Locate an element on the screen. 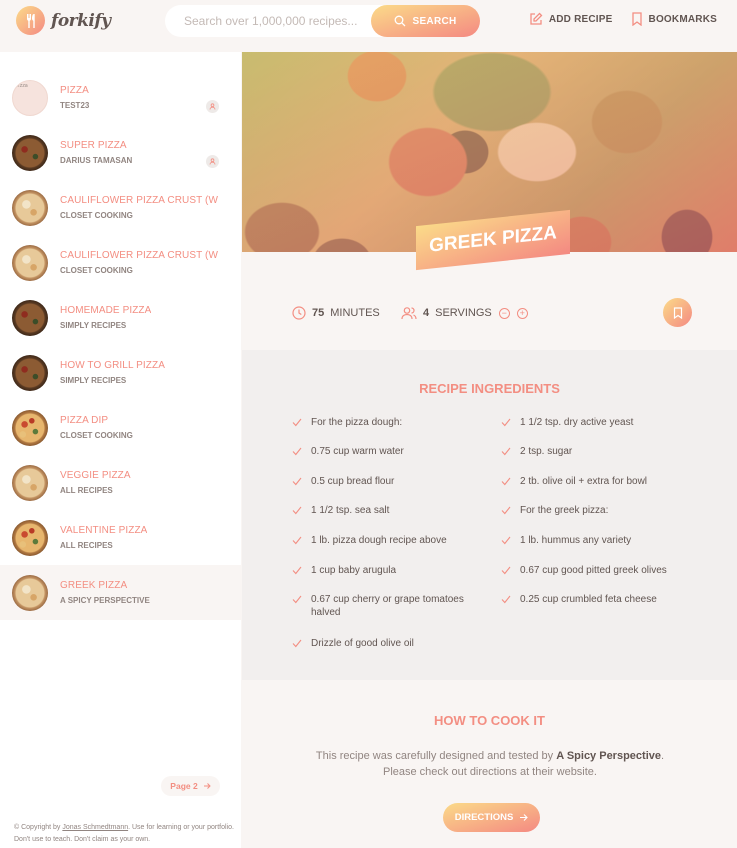 The height and width of the screenshot is (848, 737). ingredient-text: 0.67 cup good pitted greek olives is located at coordinates (593, 570).